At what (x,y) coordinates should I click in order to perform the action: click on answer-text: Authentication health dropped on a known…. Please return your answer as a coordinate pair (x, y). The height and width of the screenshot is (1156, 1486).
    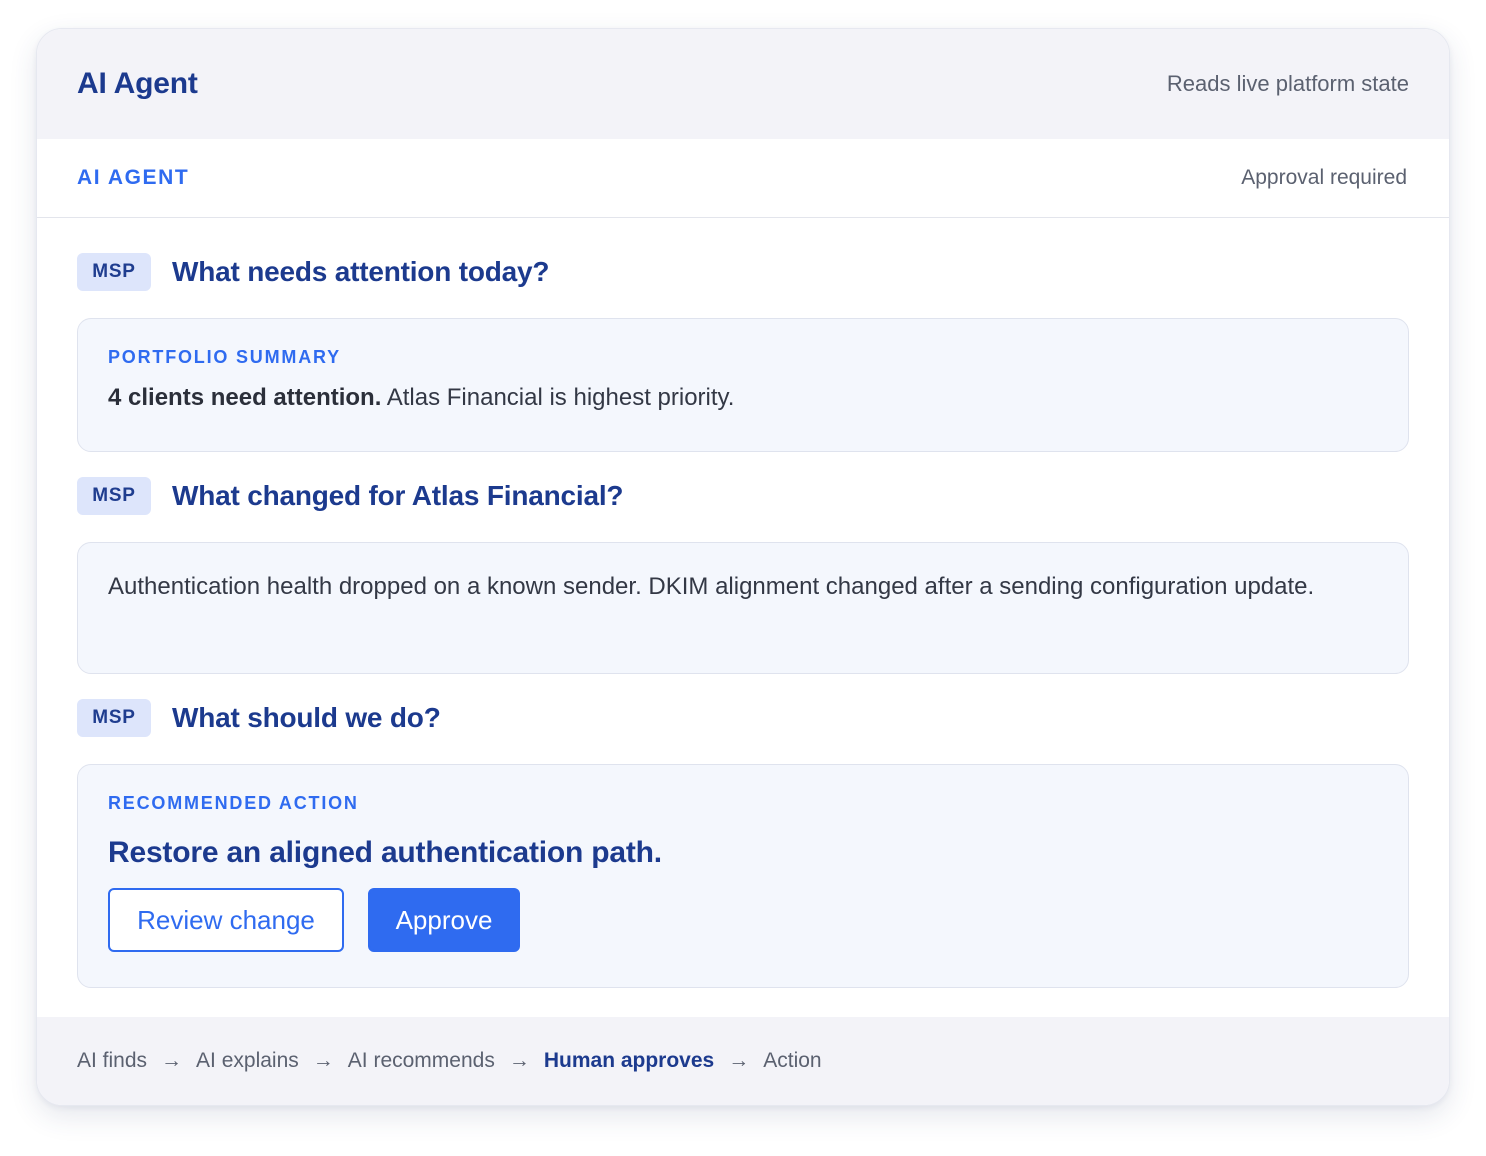
    Looking at the image, I should click on (711, 586).